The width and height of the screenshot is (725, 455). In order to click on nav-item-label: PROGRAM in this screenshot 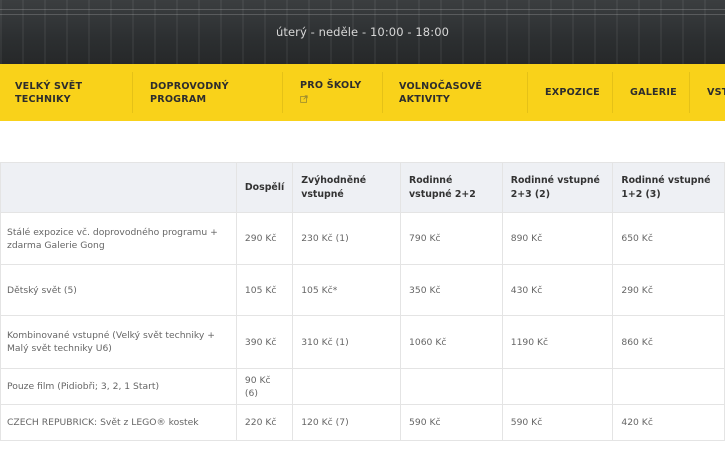, I will do `click(178, 99)`.